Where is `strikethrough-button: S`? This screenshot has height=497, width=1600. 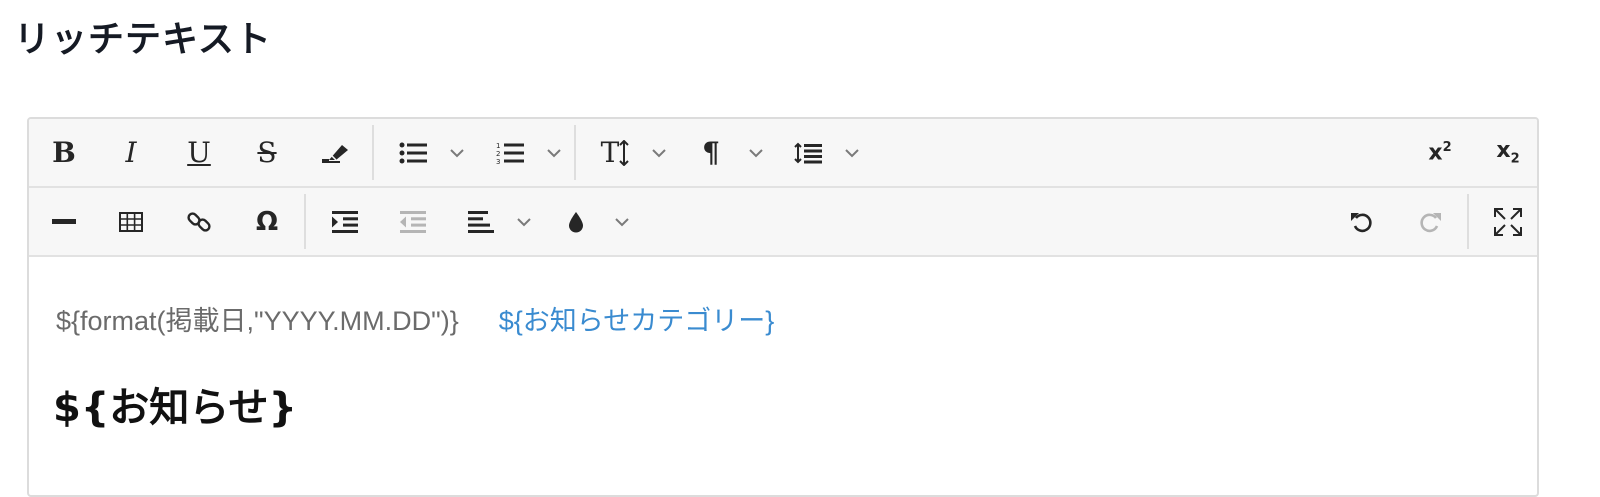 strikethrough-button: S is located at coordinates (267, 152).